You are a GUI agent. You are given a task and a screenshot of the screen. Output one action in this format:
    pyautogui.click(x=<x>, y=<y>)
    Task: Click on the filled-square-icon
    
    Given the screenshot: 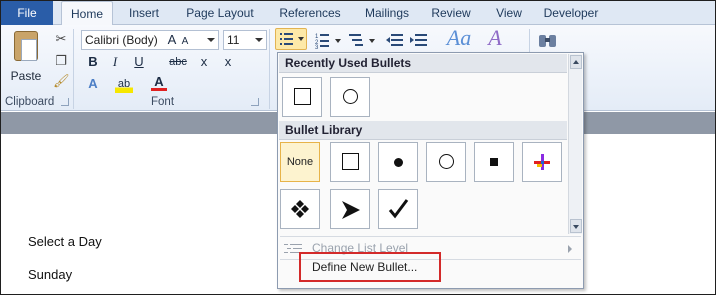 What is the action you would take?
    pyautogui.click(x=494, y=162)
    